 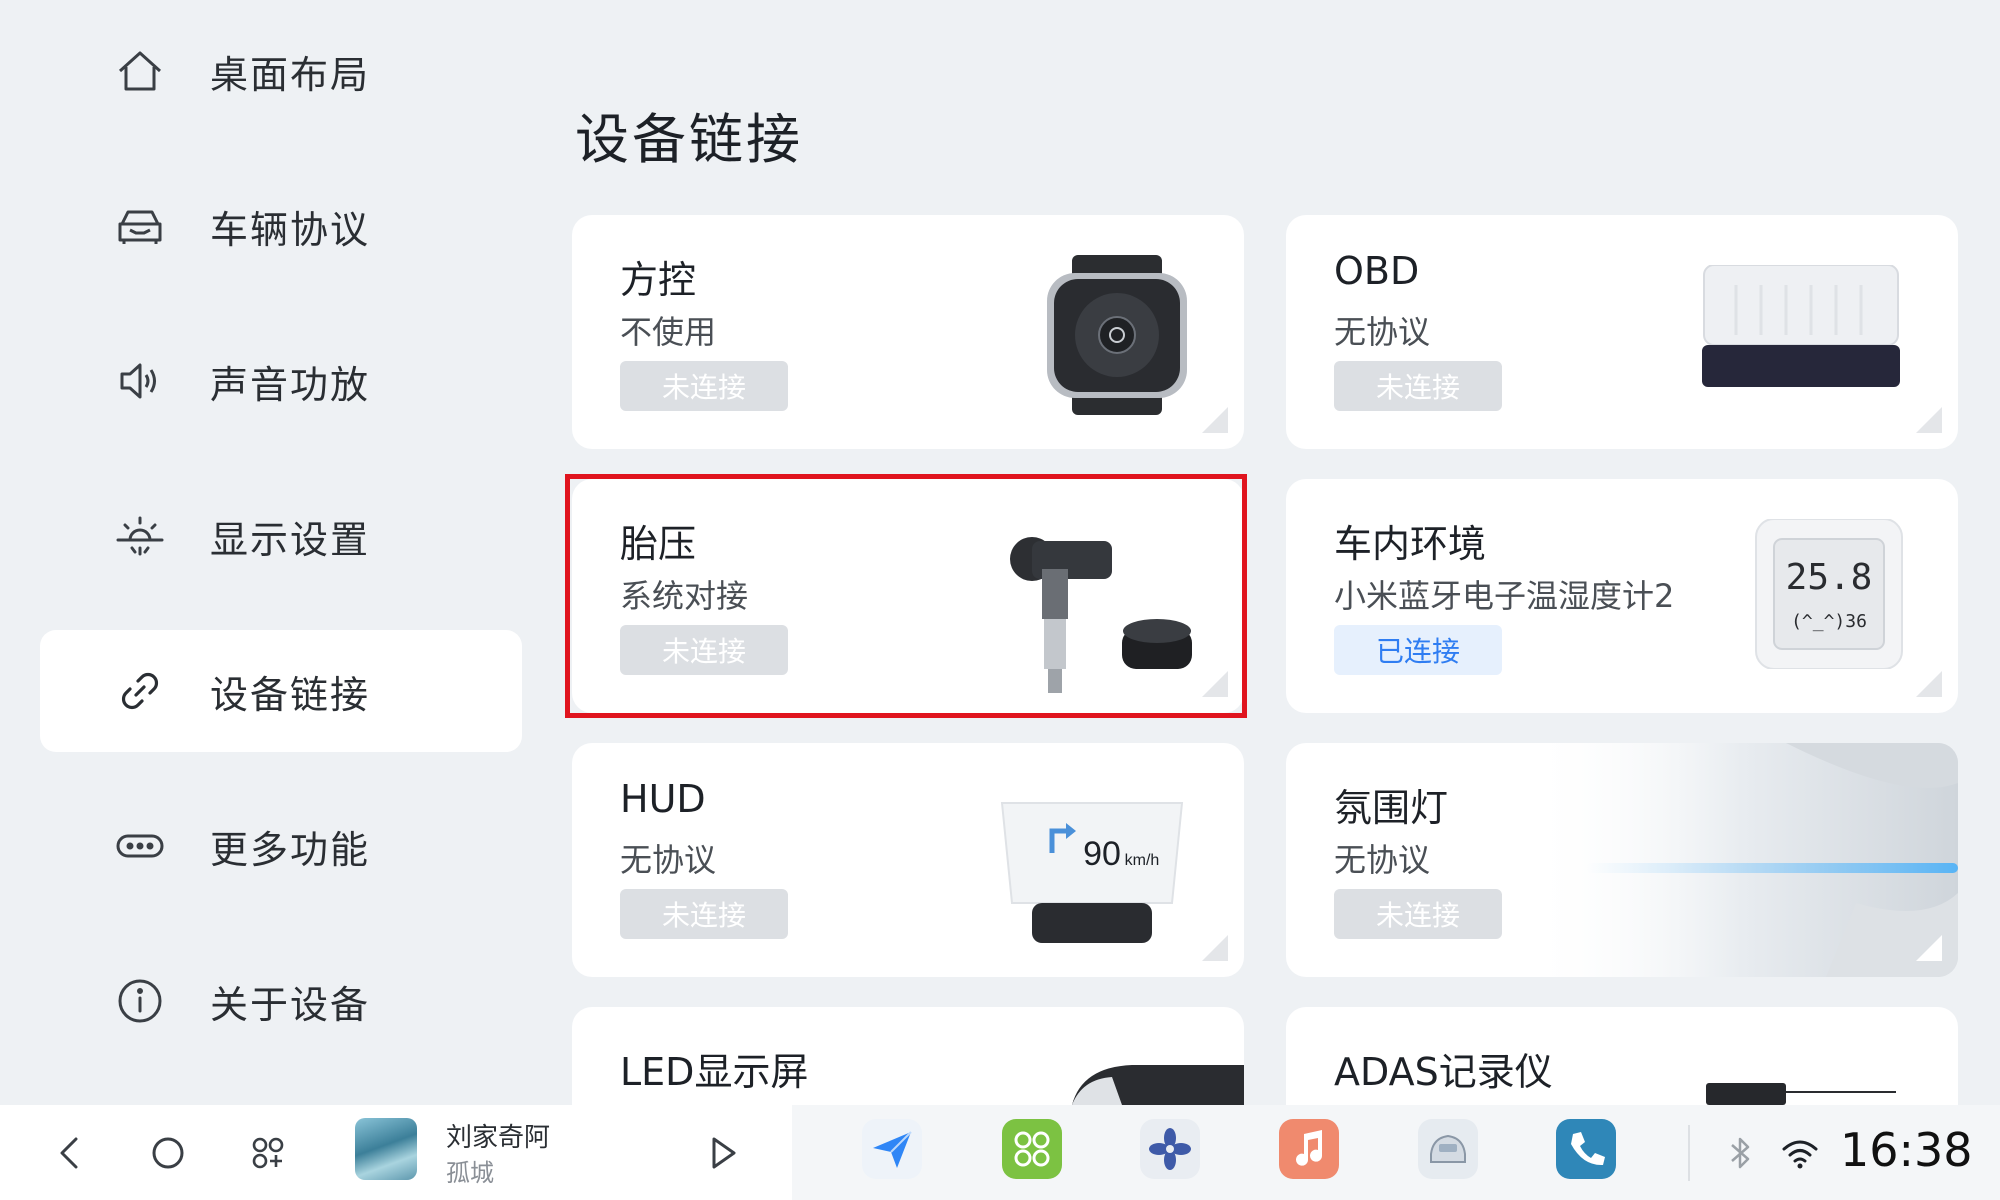 I want to click on device-card-cabin-environment: 车内环境 小米蓝牙电子温湿度计2 已连接 25.8 (^_^)36, so click(x=1622, y=596).